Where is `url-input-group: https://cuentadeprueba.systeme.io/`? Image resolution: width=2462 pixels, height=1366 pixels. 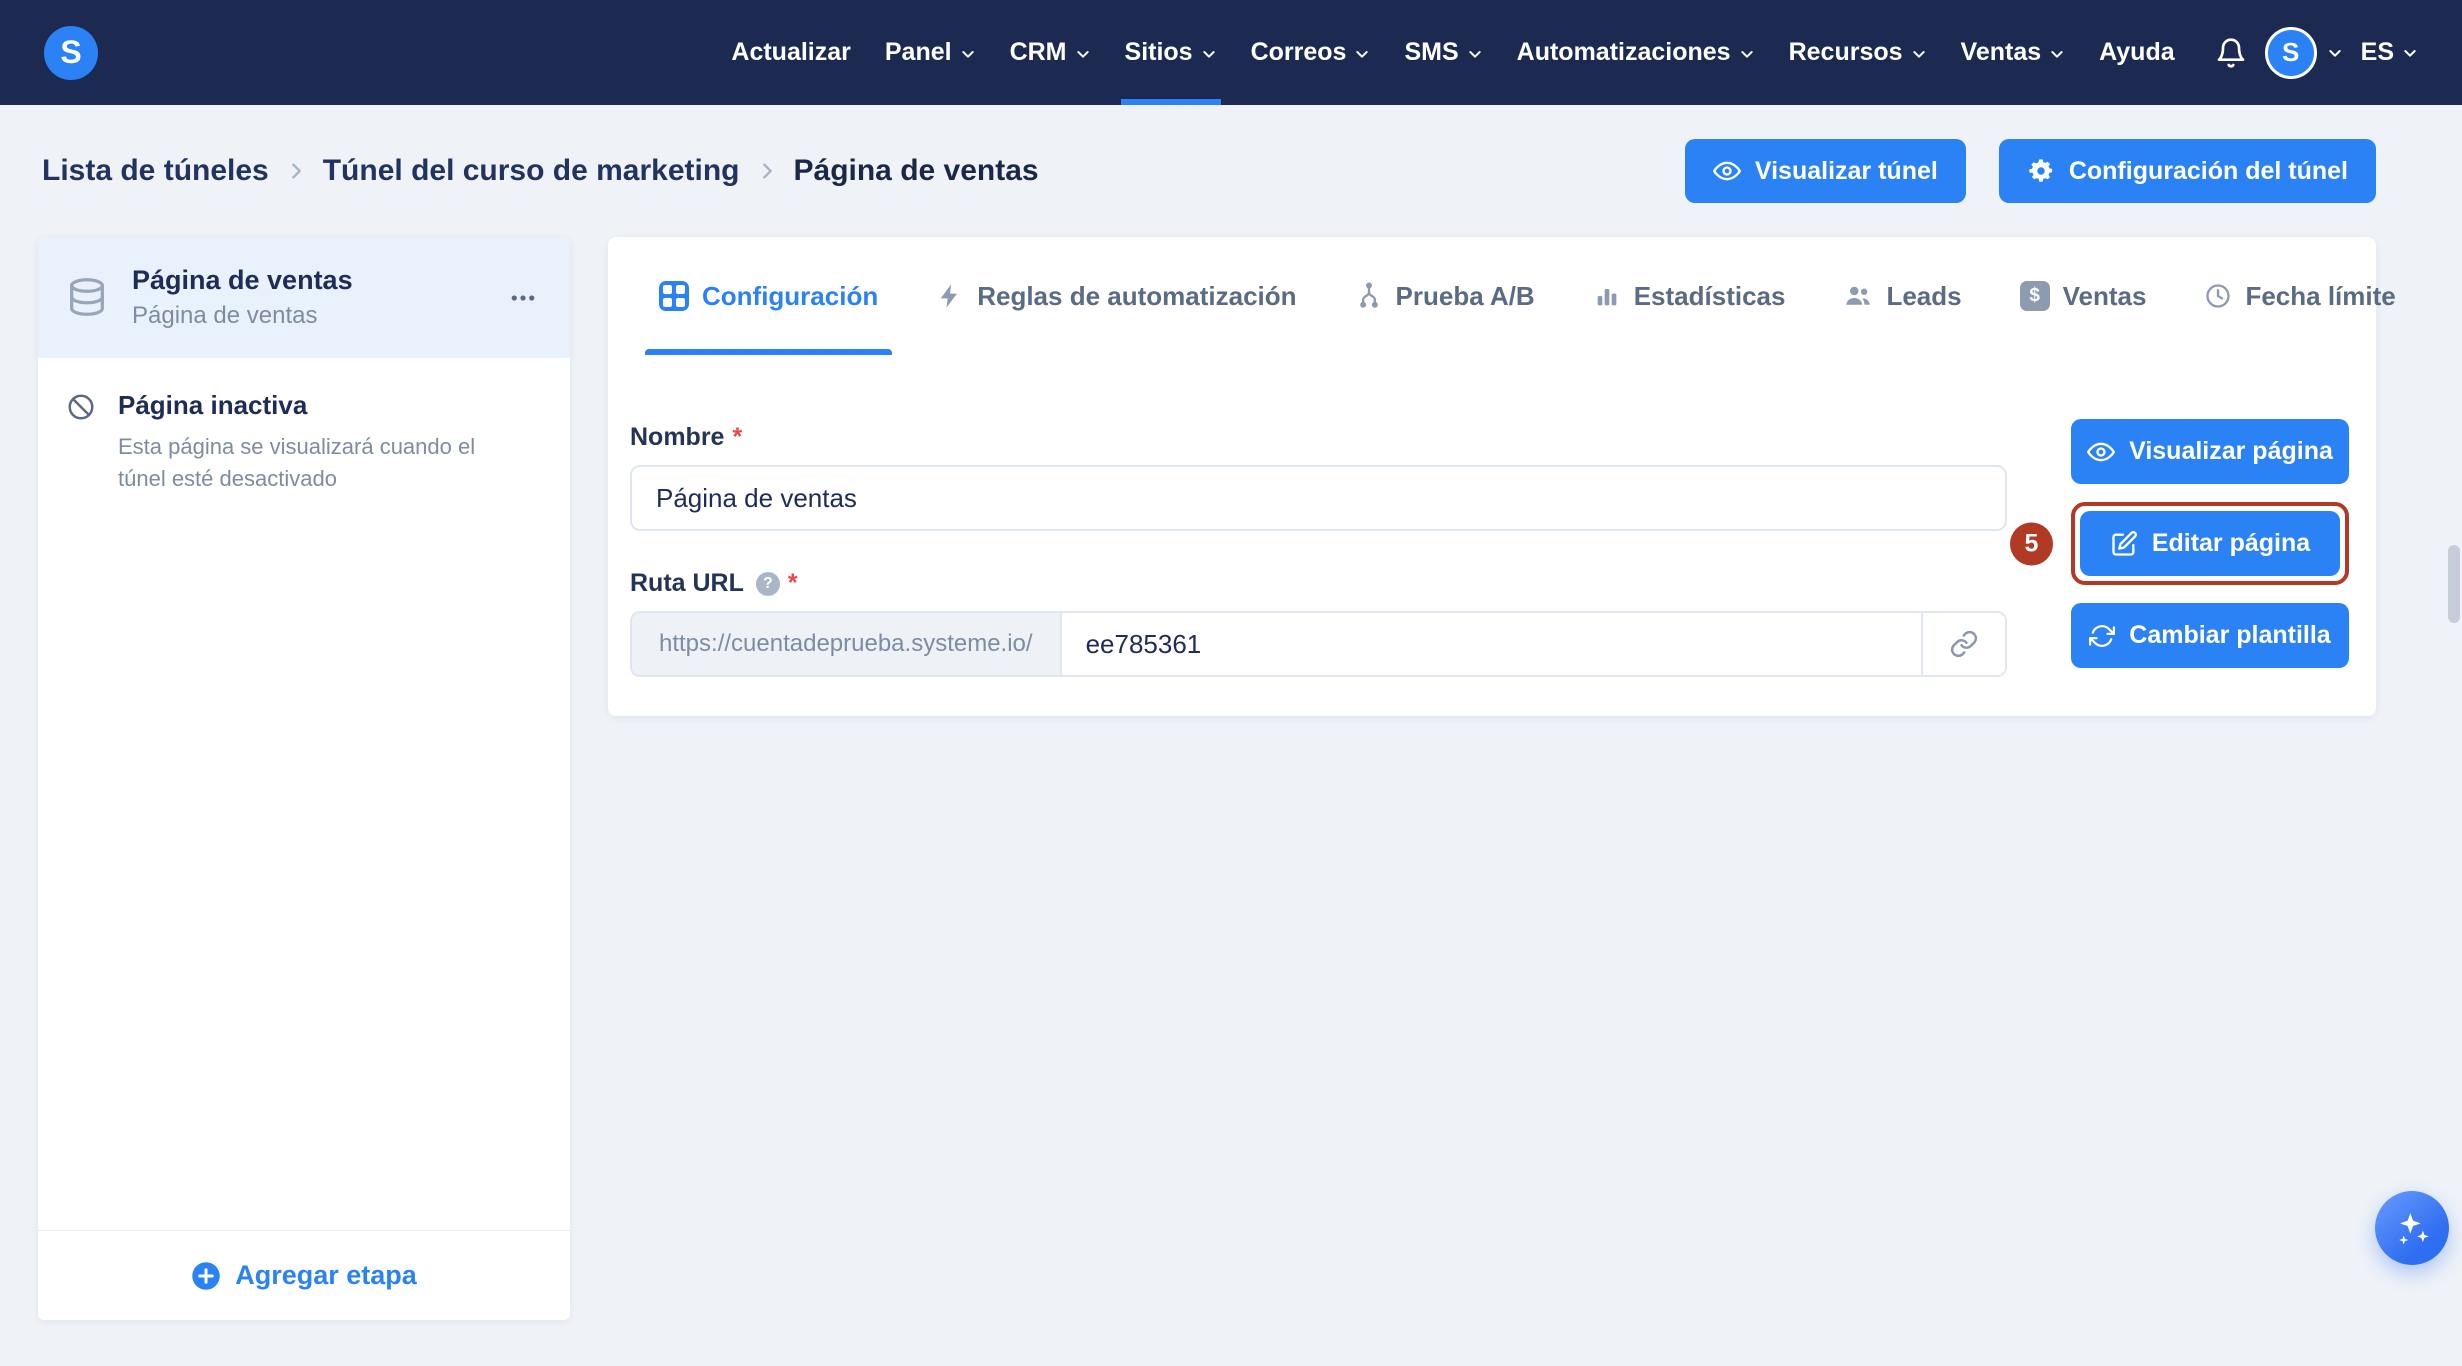 url-input-group: https://cuentadeprueba.systeme.io/ is located at coordinates (1318, 644).